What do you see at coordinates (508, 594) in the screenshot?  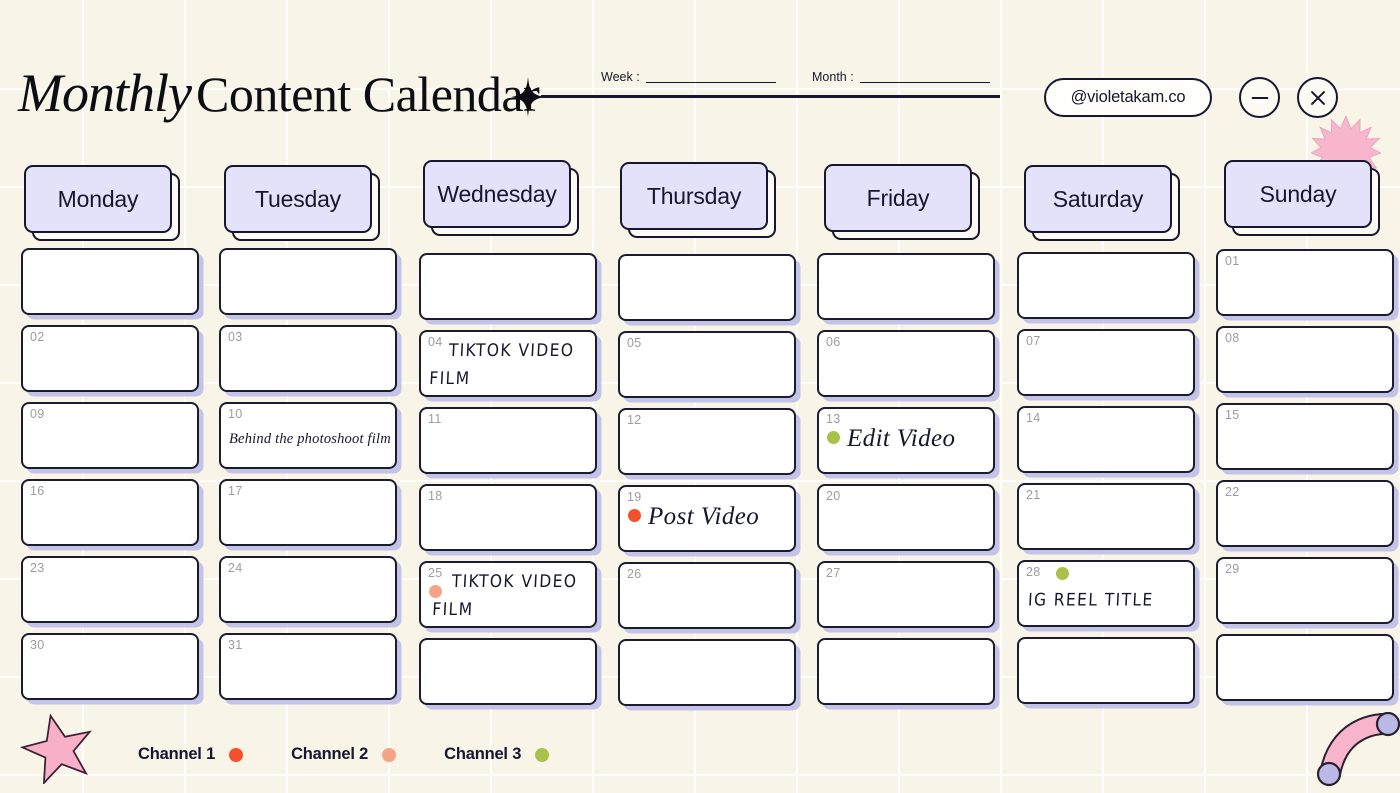 I see `calendar-cell: 25 TIKTOK VIDEO FILM` at bounding box center [508, 594].